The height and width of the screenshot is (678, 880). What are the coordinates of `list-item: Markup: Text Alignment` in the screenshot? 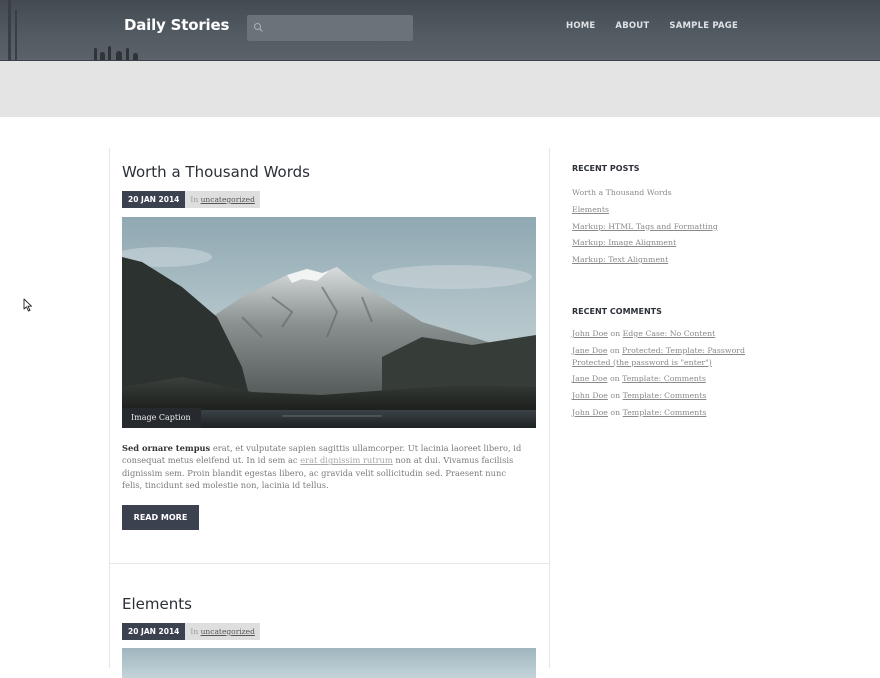 It's located at (645, 260).